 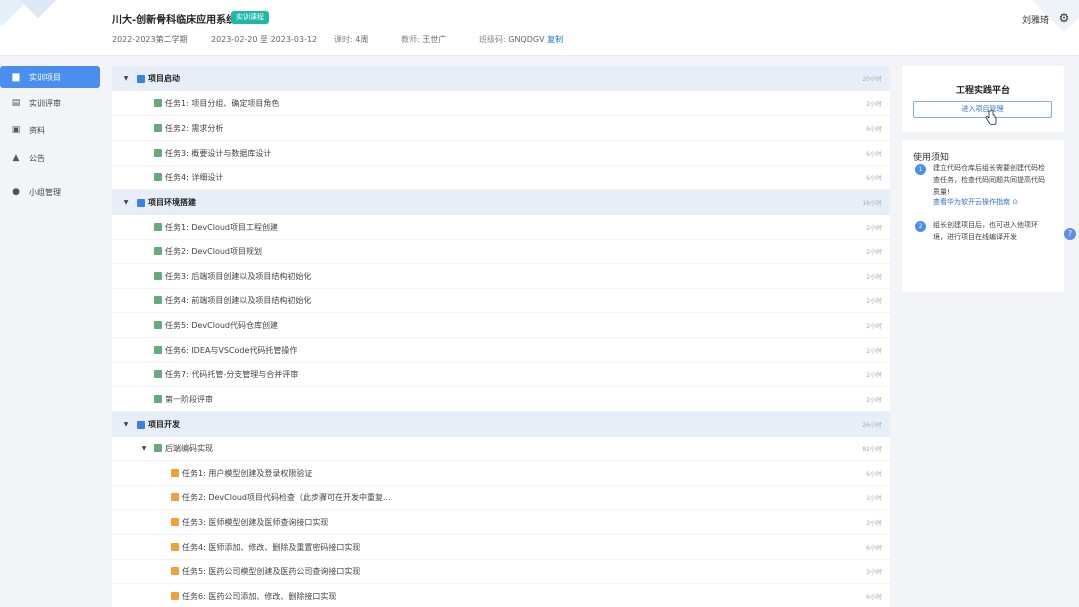 What do you see at coordinates (501, 202) in the screenshot?
I see `section-environment-setup: ▼ 项目环境搭建 16小时` at bounding box center [501, 202].